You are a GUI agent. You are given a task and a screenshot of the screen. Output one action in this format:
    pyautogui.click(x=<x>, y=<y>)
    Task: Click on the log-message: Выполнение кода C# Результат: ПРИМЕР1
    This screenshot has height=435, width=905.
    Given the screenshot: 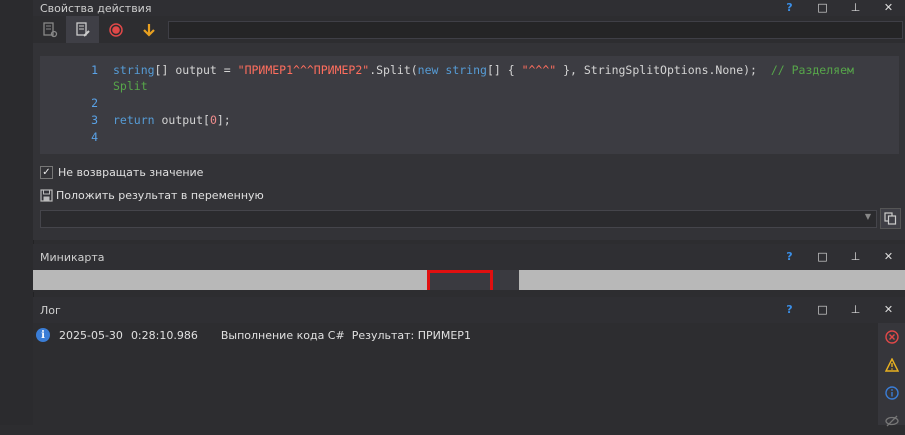 What is the action you would take?
    pyautogui.click(x=345, y=335)
    